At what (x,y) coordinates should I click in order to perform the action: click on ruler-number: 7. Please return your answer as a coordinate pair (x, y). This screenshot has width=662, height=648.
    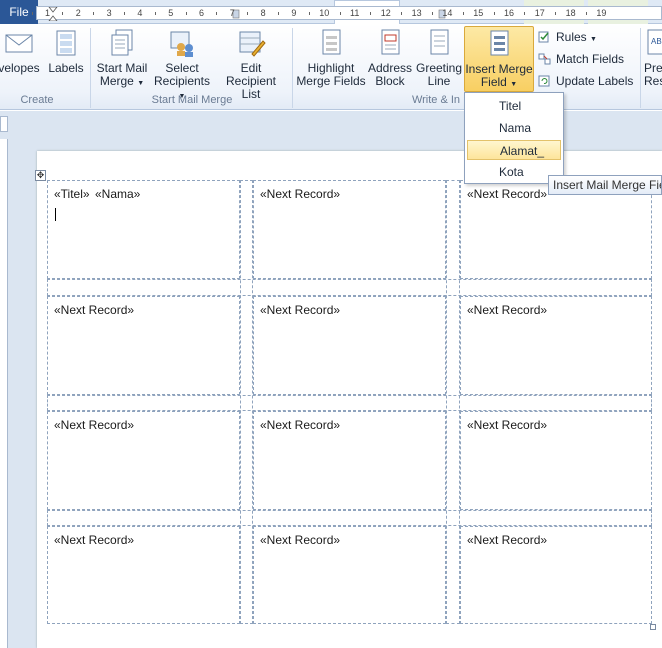
    Looking at the image, I should click on (232, 13).